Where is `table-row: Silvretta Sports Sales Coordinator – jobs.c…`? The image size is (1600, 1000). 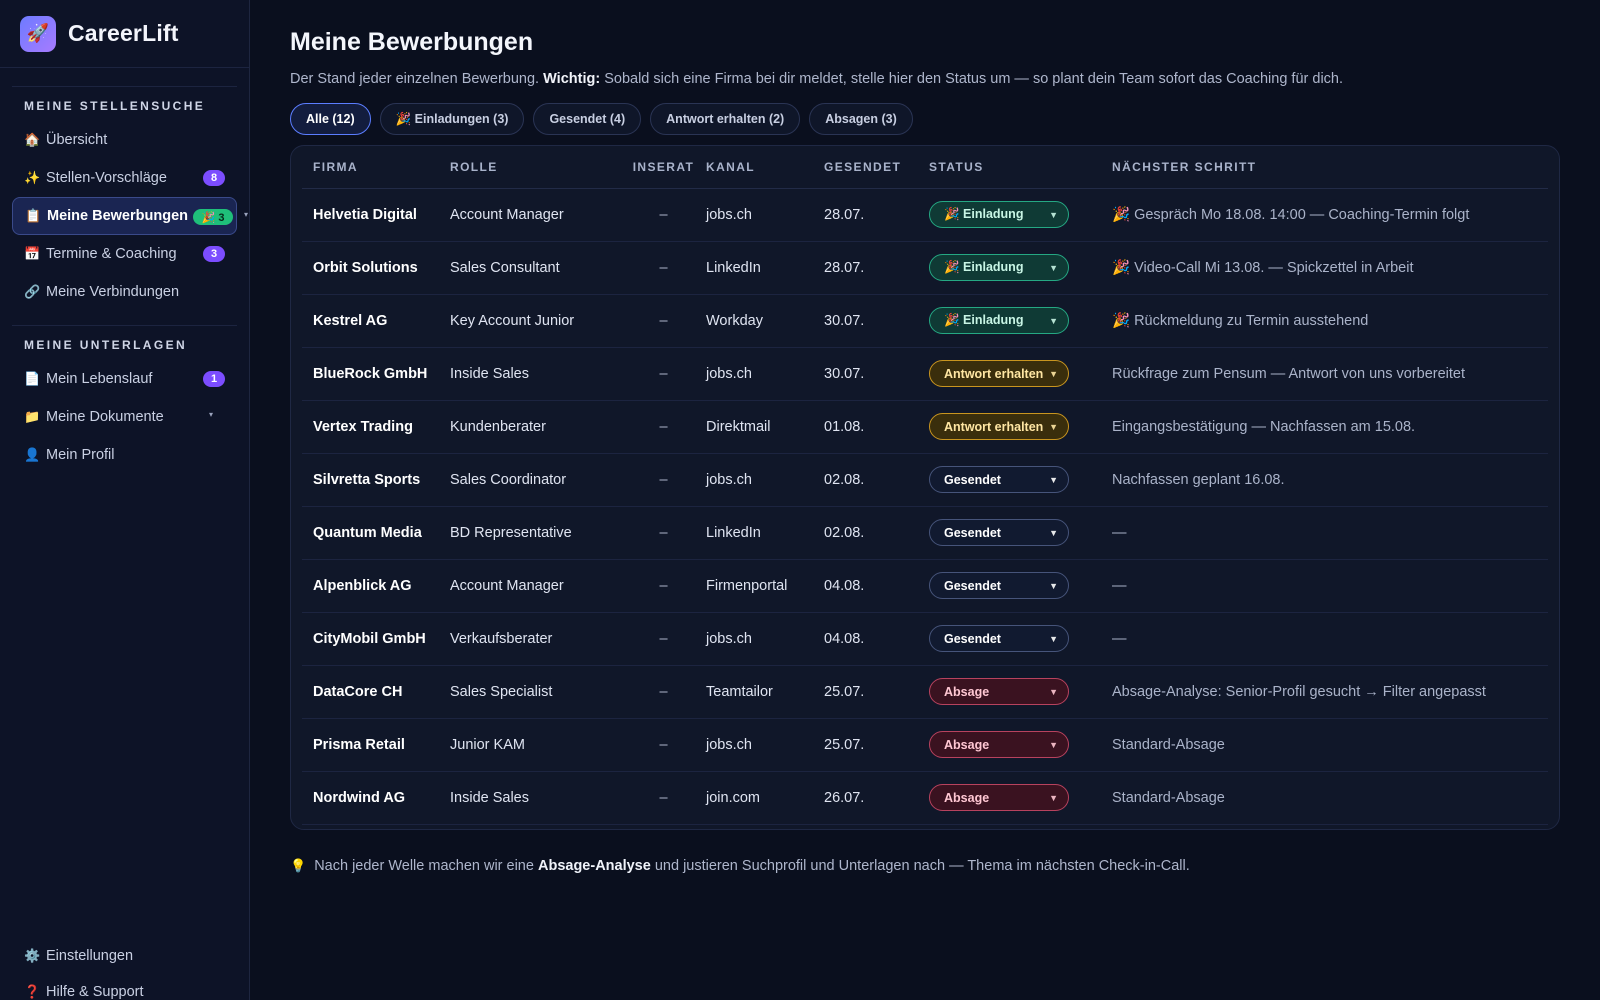
table-row: Silvretta Sports Sales Coordinator – jobs.c… is located at coordinates (925, 480).